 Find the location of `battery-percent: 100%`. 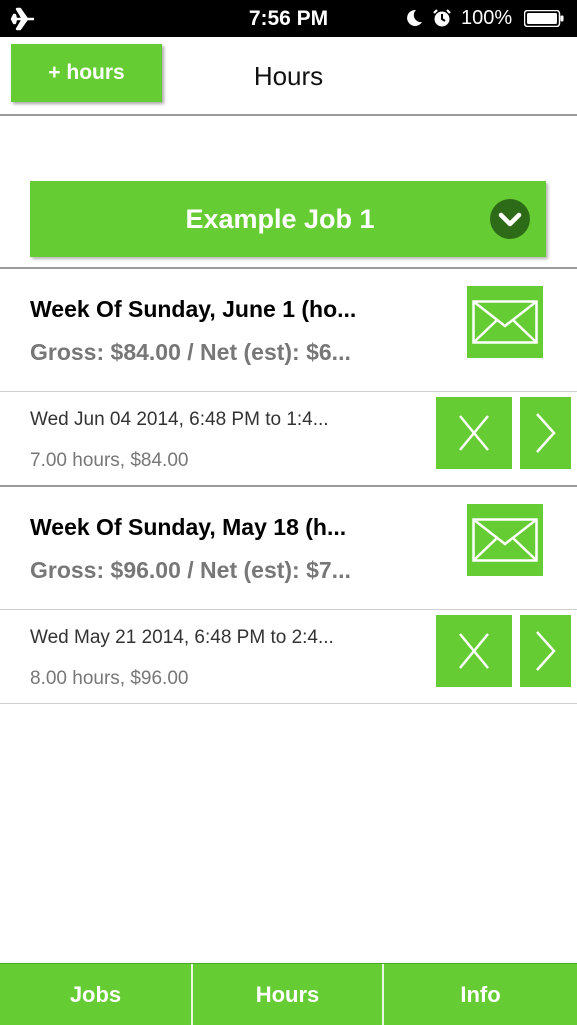

battery-percent: 100% is located at coordinates (487, 18).